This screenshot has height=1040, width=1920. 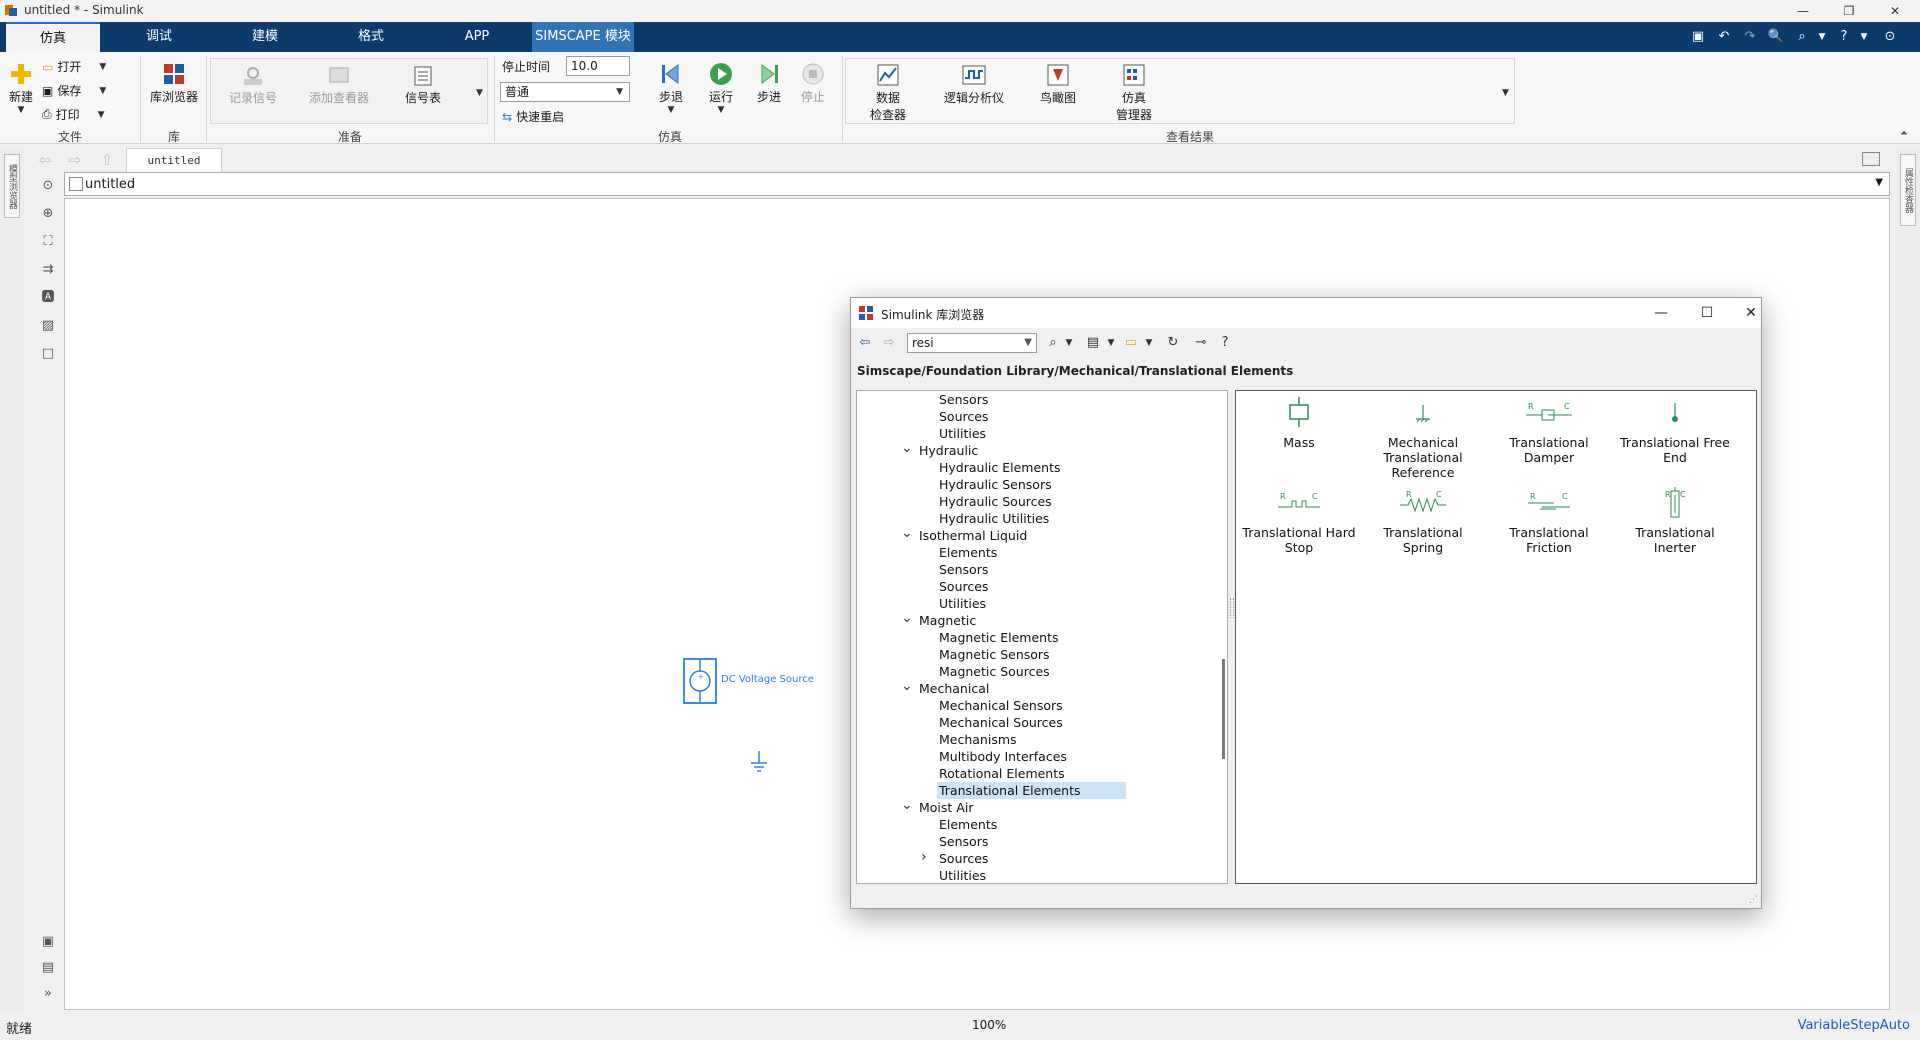 What do you see at coordinates (48, 942) in the screenshot?
I see `camera-icon: ▣` at bounding box center [48, 942].